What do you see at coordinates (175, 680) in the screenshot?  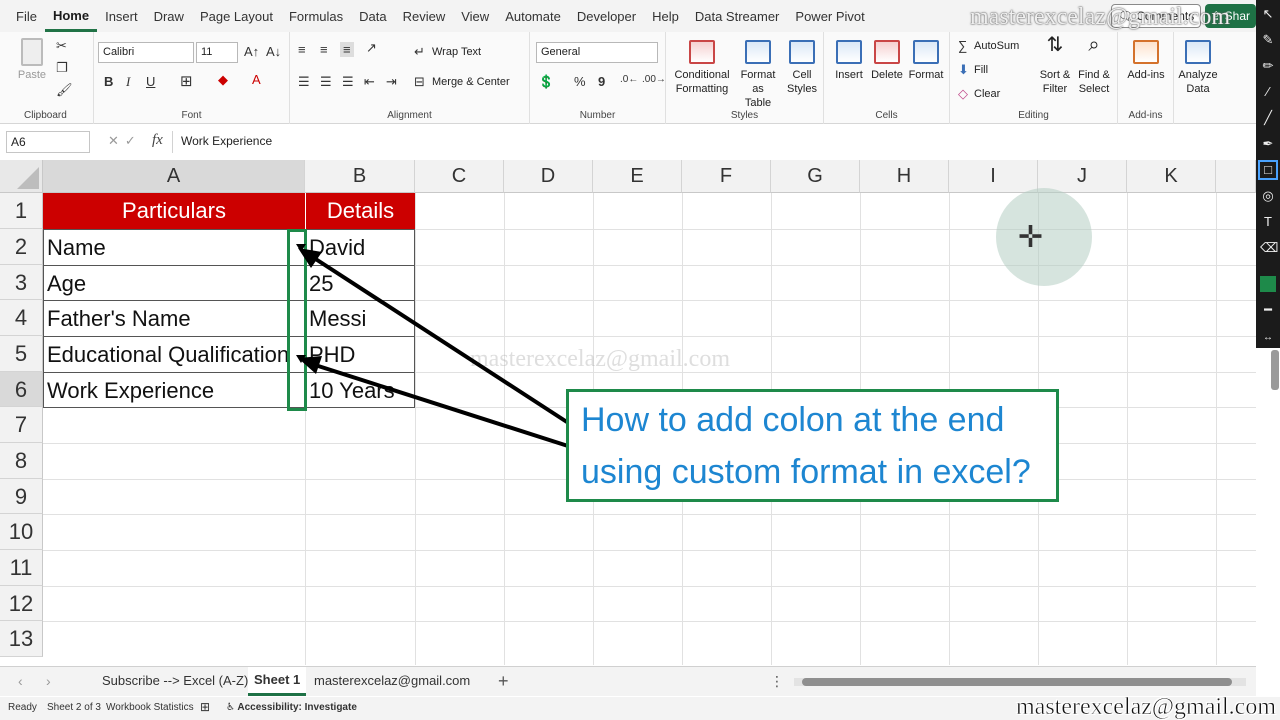 I see `sheet-tab-subscribe: Subscribe --> Excel (A-Z)` at bounding box center [175, 680].